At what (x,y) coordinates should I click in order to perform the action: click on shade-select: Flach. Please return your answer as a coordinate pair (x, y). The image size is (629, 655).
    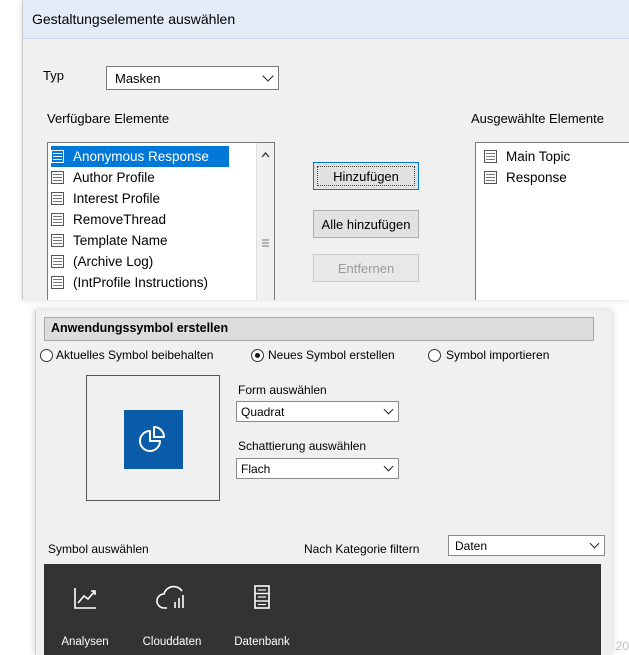
    Looking at the image, I should click on (317, 468).